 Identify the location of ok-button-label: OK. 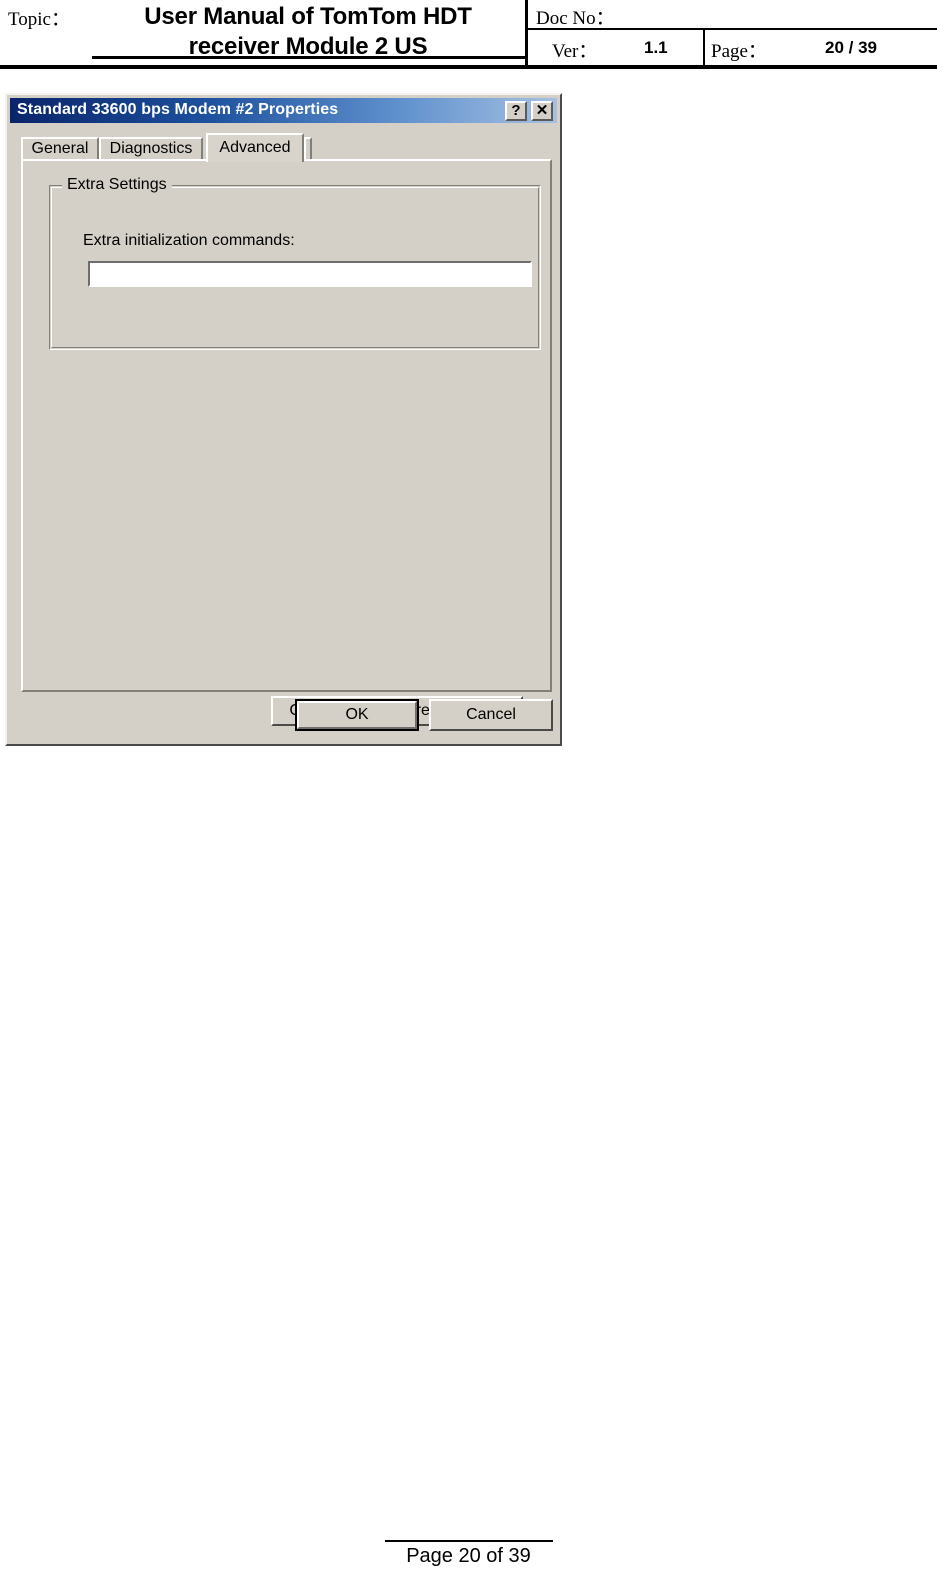
(357, 715).